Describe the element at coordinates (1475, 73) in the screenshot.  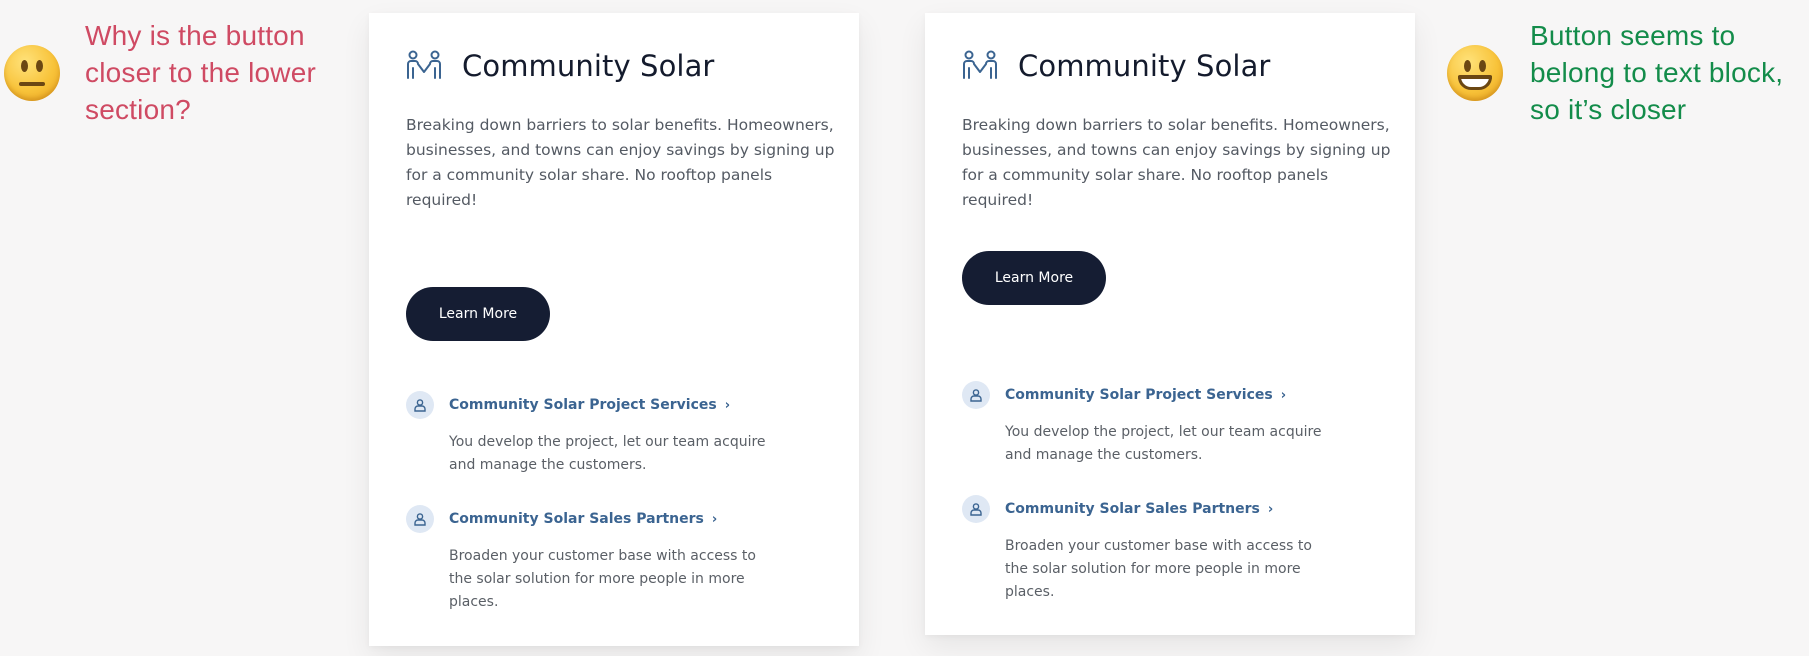
I see `smiling-face-emoji` at that location.